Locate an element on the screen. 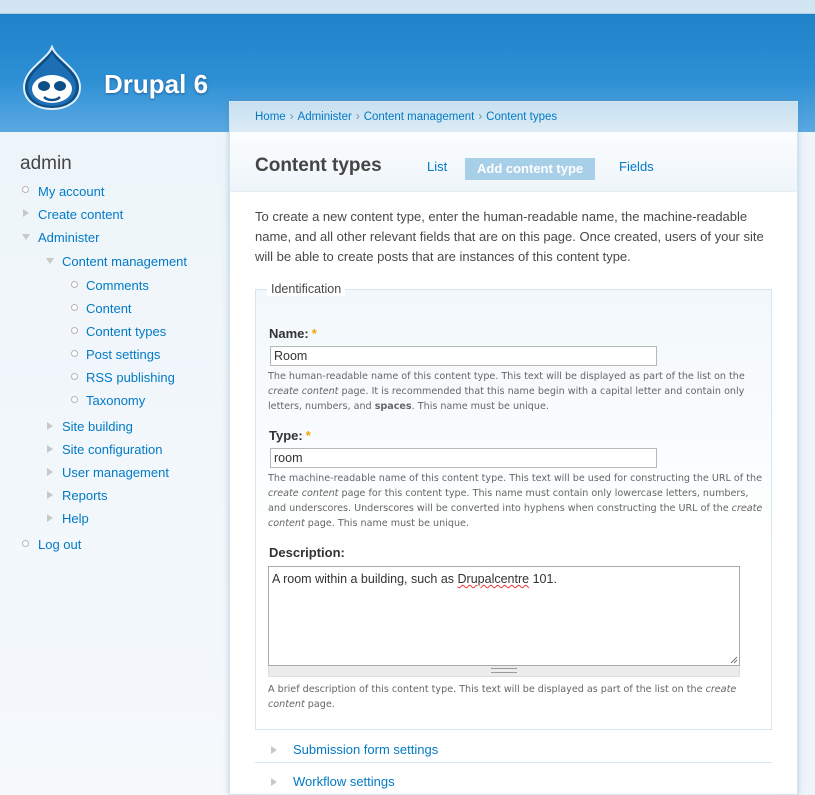 The width and height of the screenshot is (815, 795). sidebar-item-my-account: My account is located at coordinates (71, 191).